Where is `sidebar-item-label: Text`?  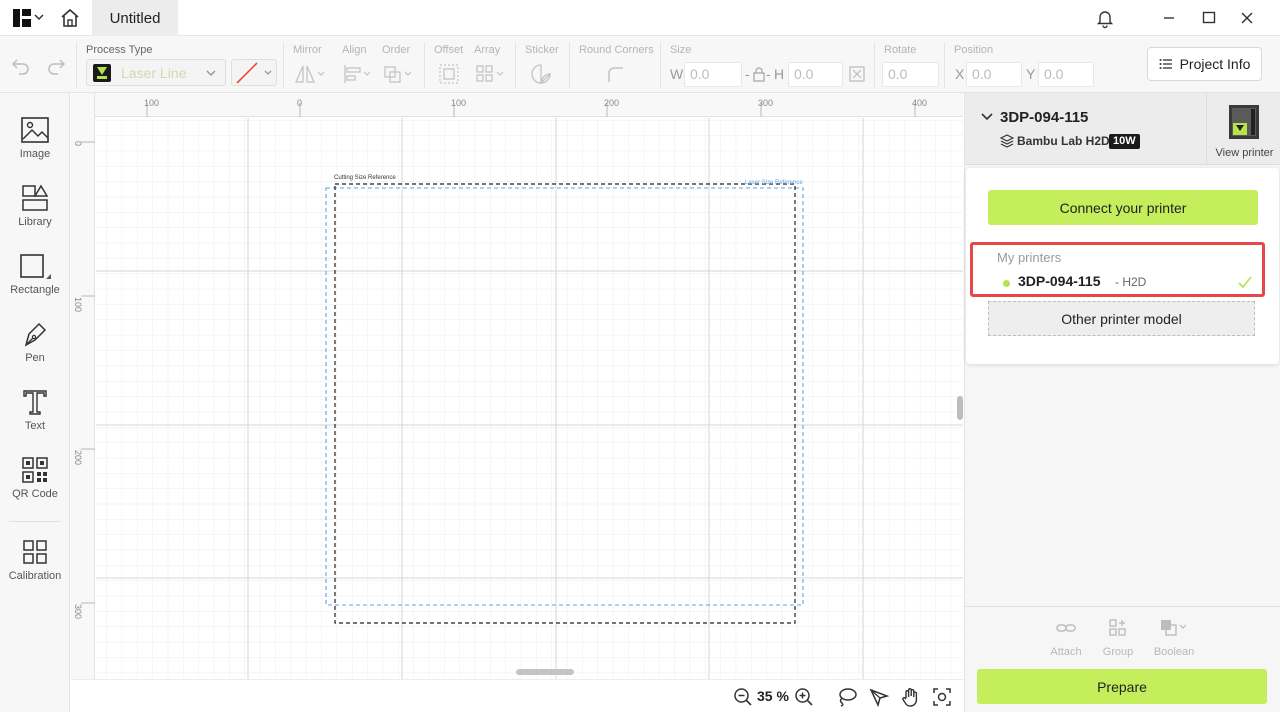
sidebar-item-label: Text is located at coordinates (35, 426).